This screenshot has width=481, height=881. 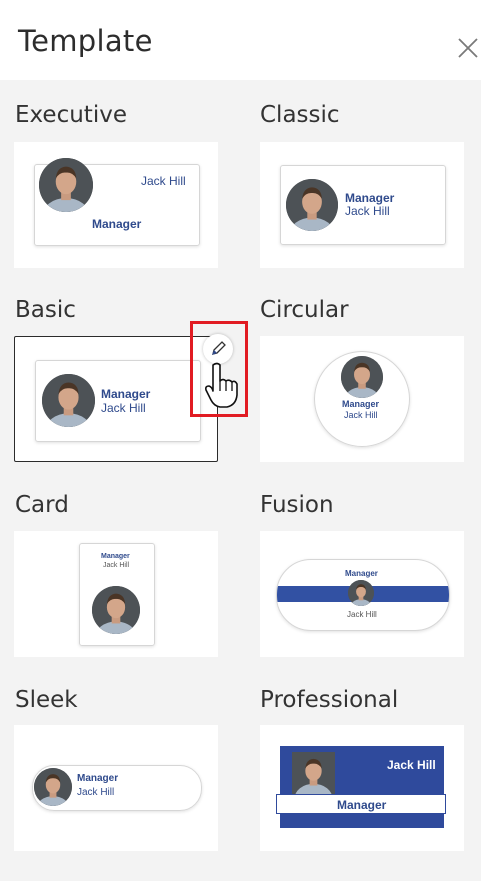 I want to click on template-card: Manager Jack Hill, so click(x=116, y=594).